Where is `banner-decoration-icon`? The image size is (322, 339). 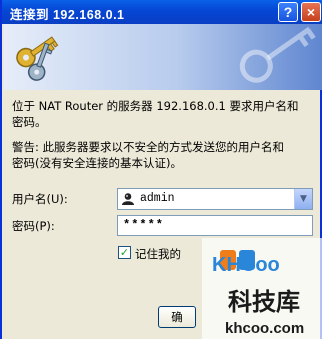 banner-decoration-icon is located at coordinates (277, 54).